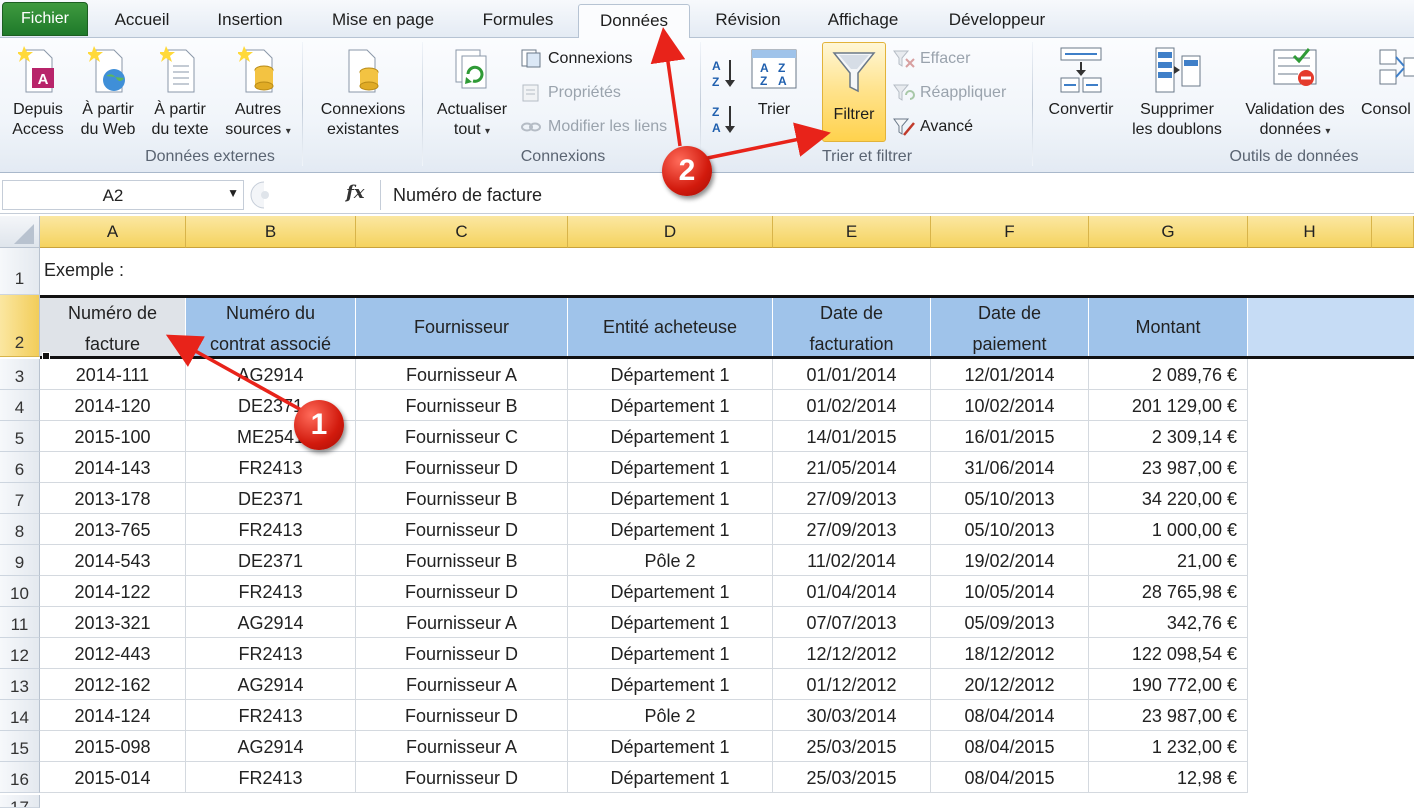 This screenshot has width=1414, height=808. Describe the element at coordinates (1168, 529) in the screenshot. I see `cell-montant: 1 000,00 €` at that location.